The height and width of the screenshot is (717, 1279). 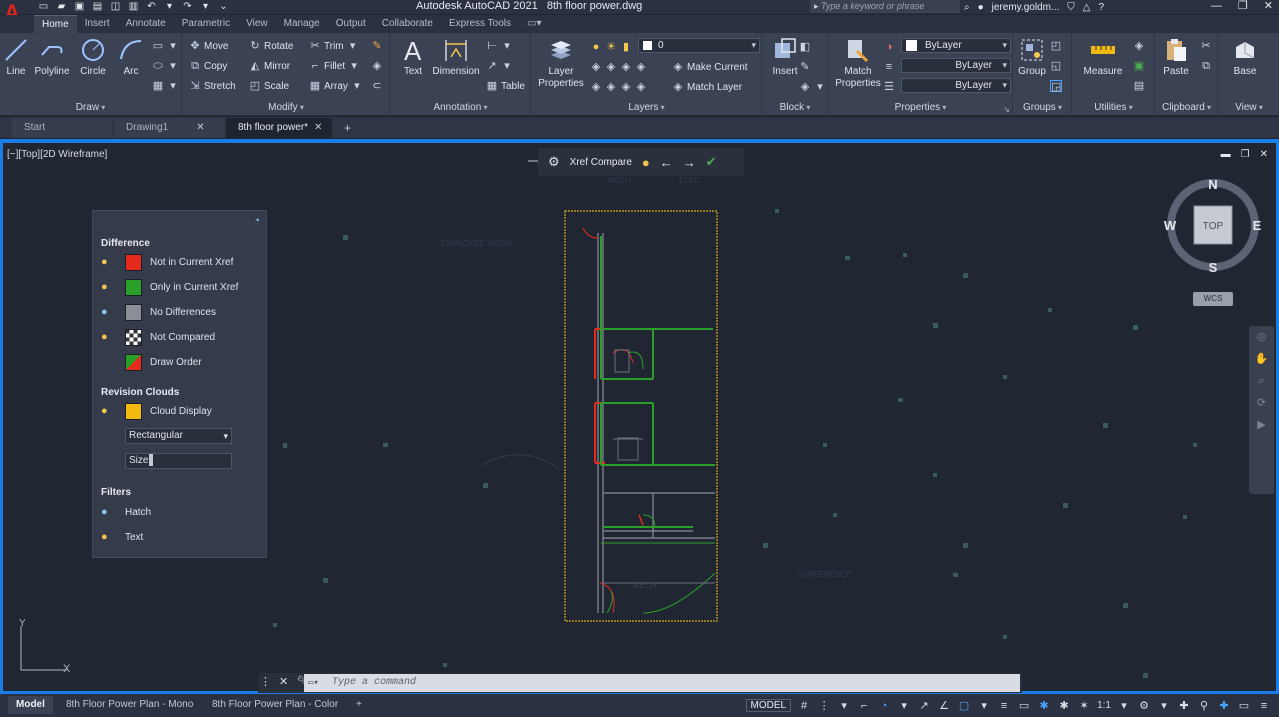 I want to click on minimize-icon: —, so click(x=1216, y=6).